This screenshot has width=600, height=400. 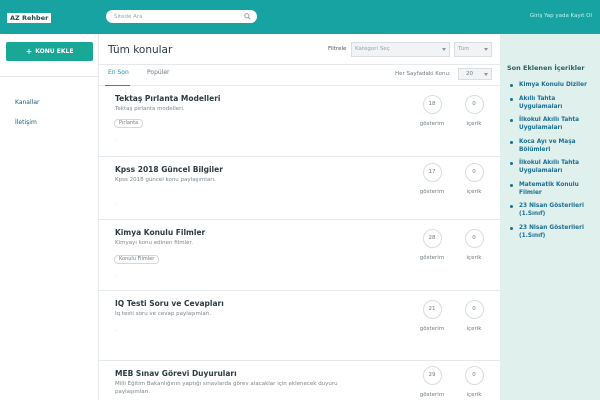 I want to click on views-count: 17, so click(x=432, y=172).